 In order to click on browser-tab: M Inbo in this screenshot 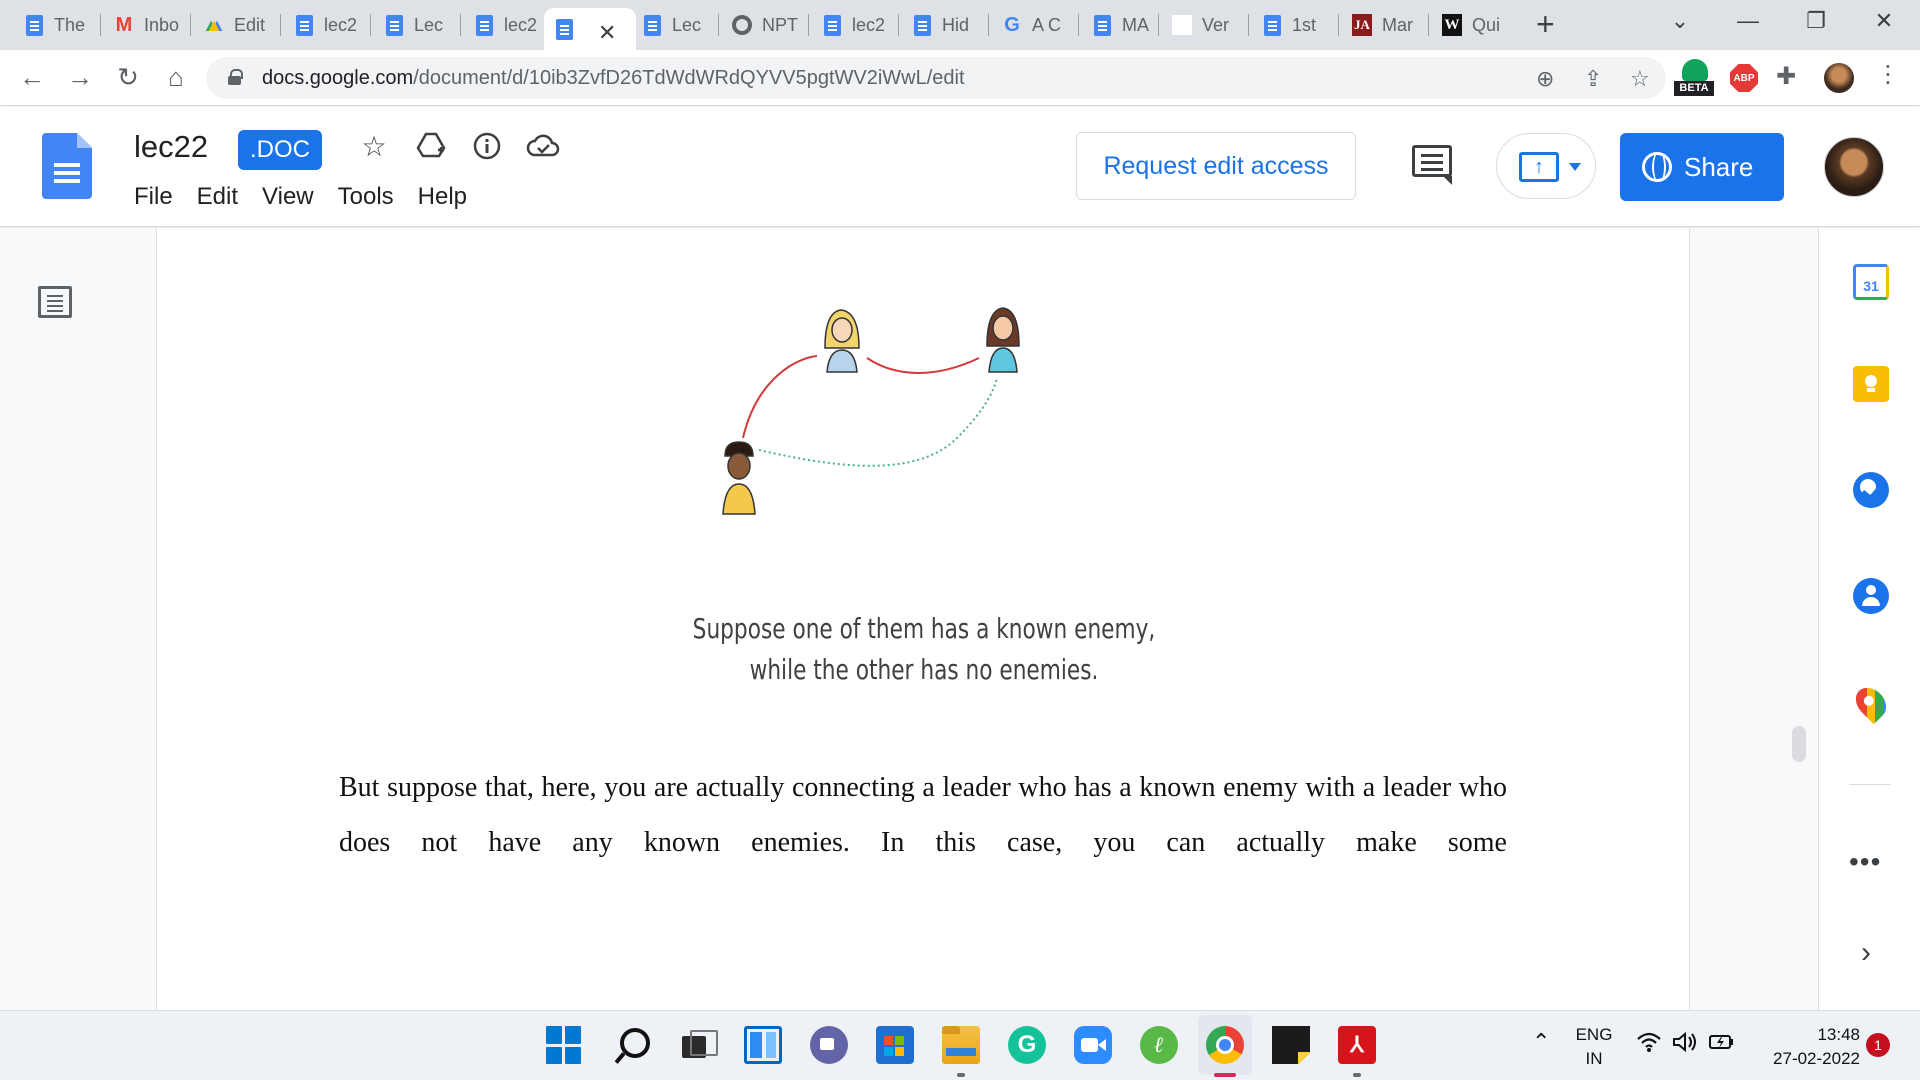, I will do `click(148, 25)`.